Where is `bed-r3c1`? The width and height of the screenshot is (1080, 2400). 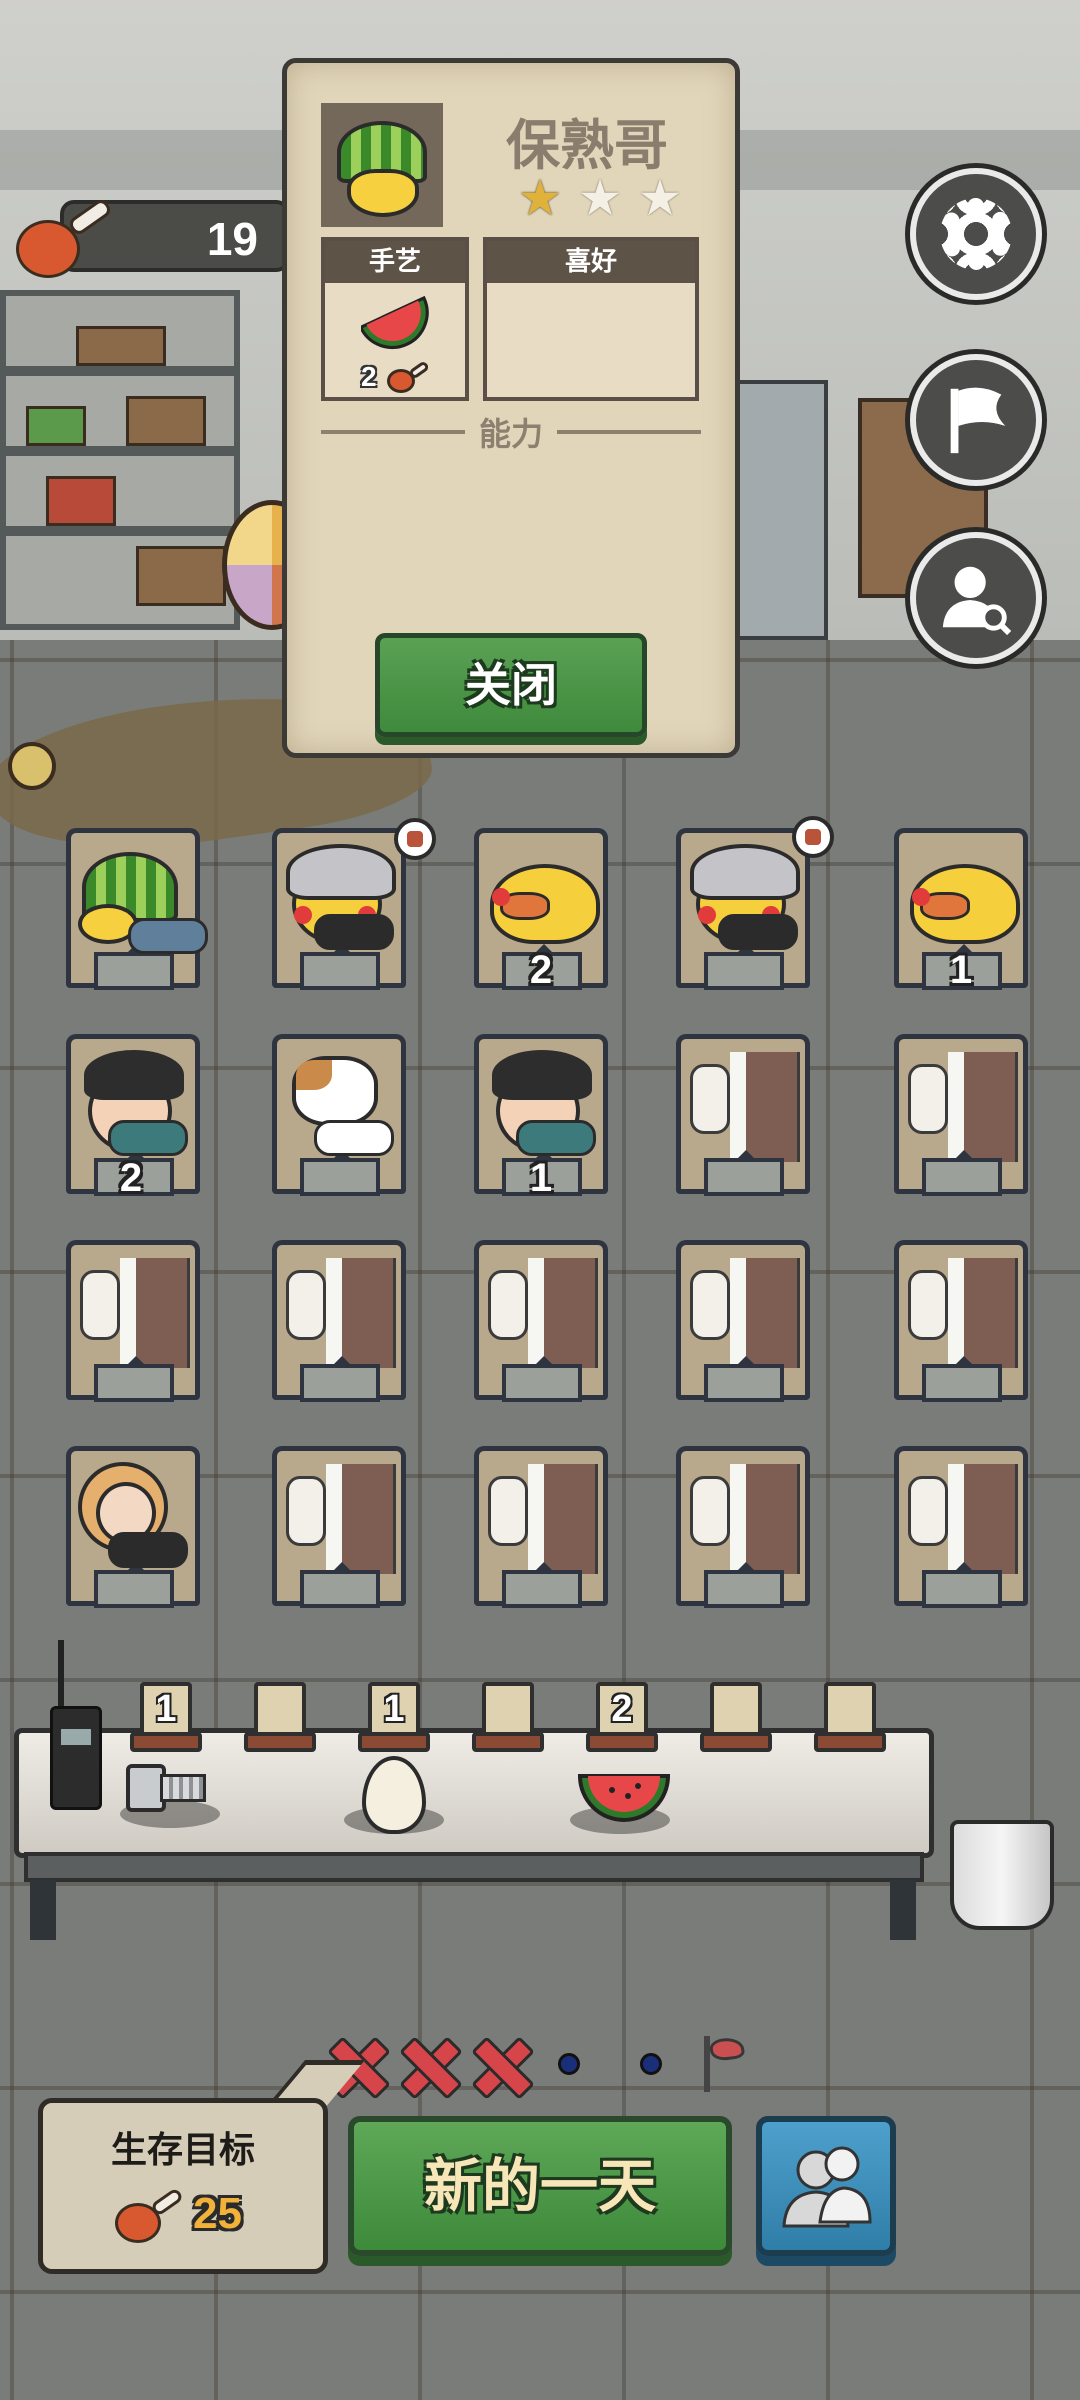 bed-r3c1 is located at coordinates (133, 1325).